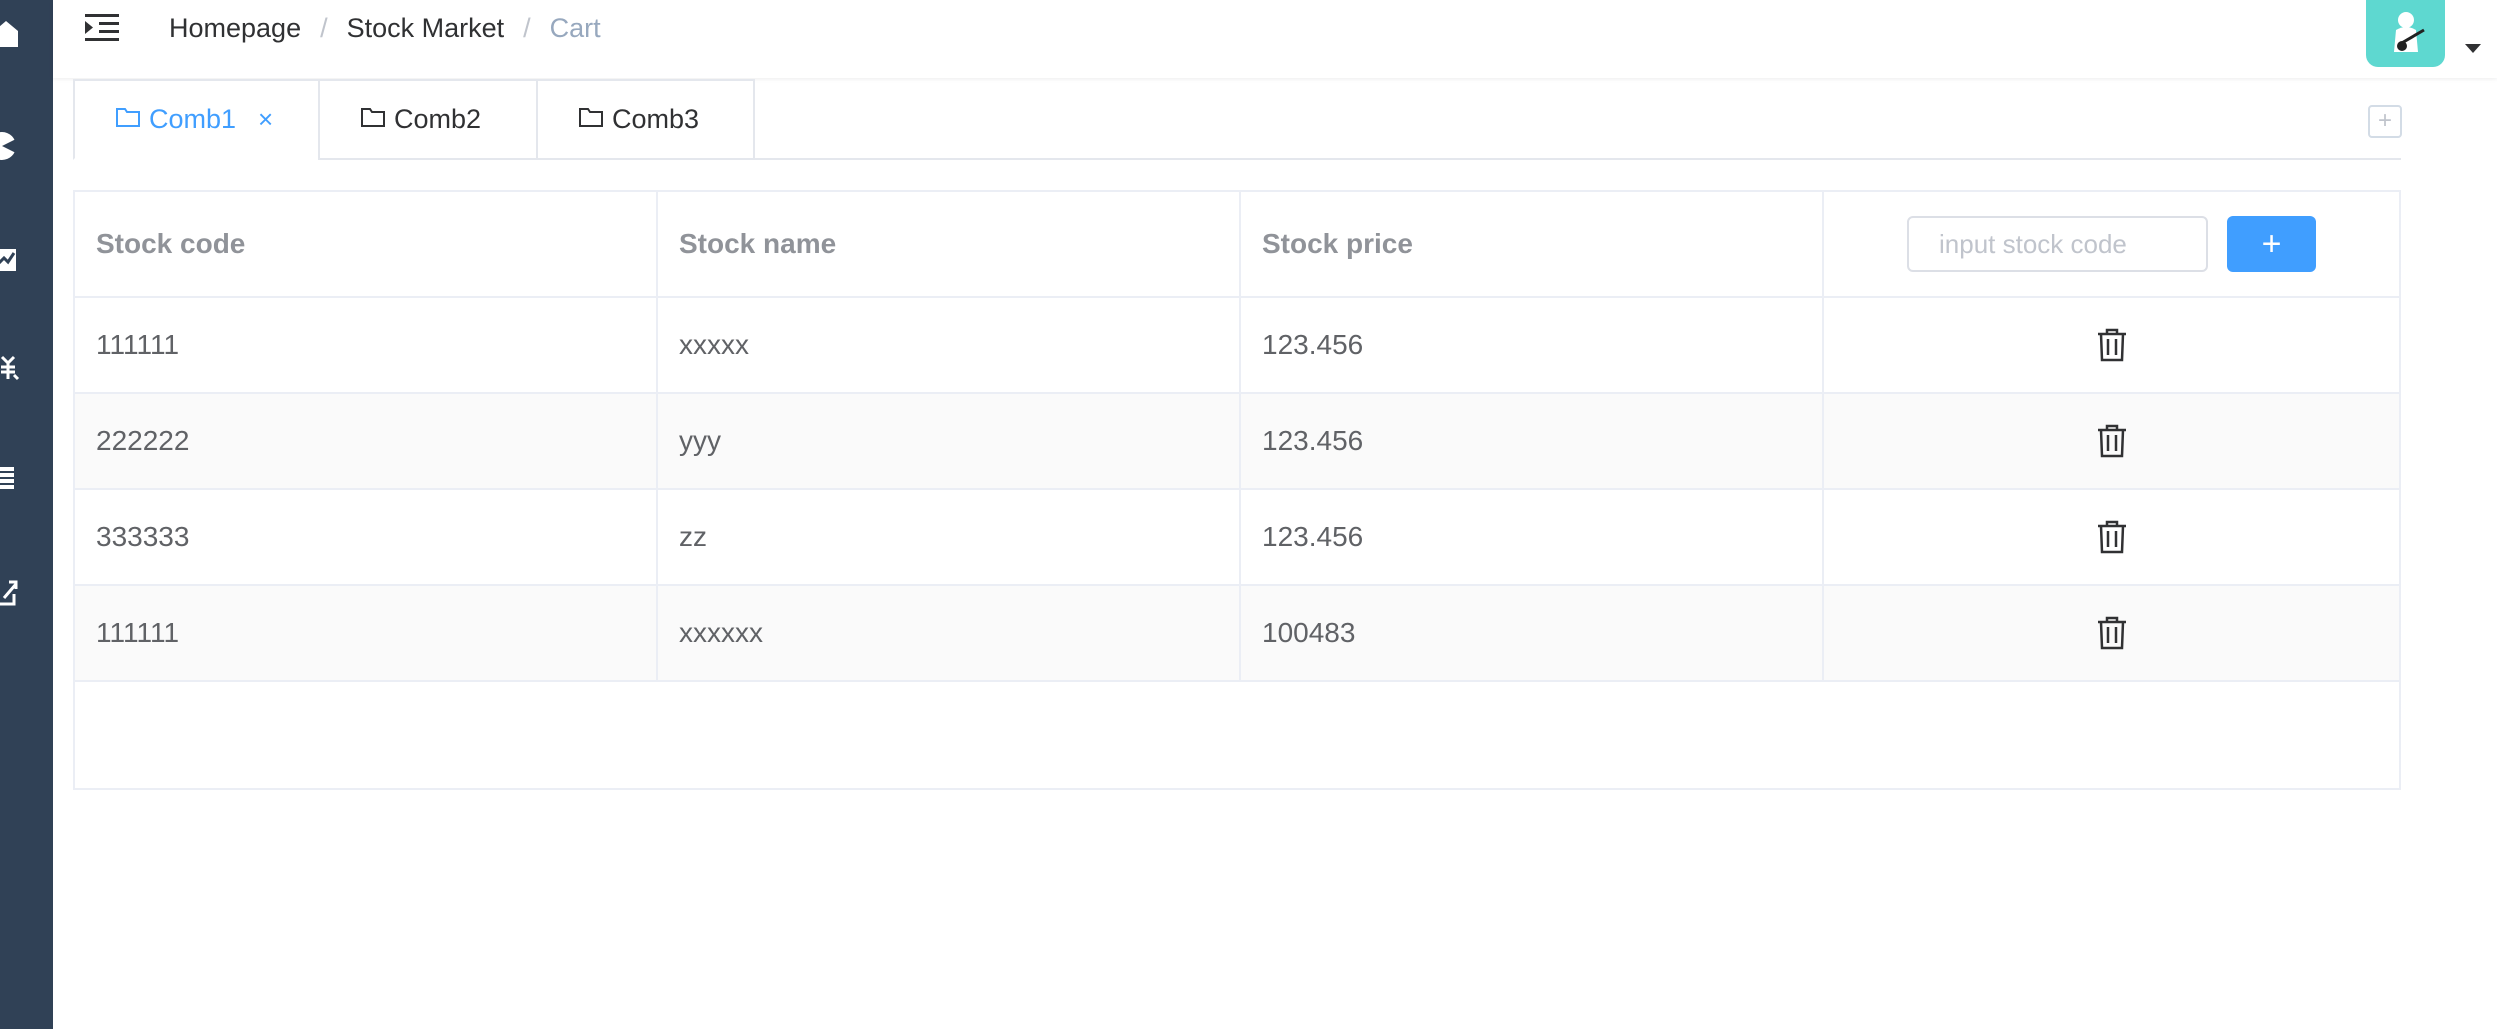 This screenshot has width=2497, height=1029. What do you see at coordinates (2057, 244) in the screenshot?
I see `stock-code-input` at bounding box center [2057, 244].